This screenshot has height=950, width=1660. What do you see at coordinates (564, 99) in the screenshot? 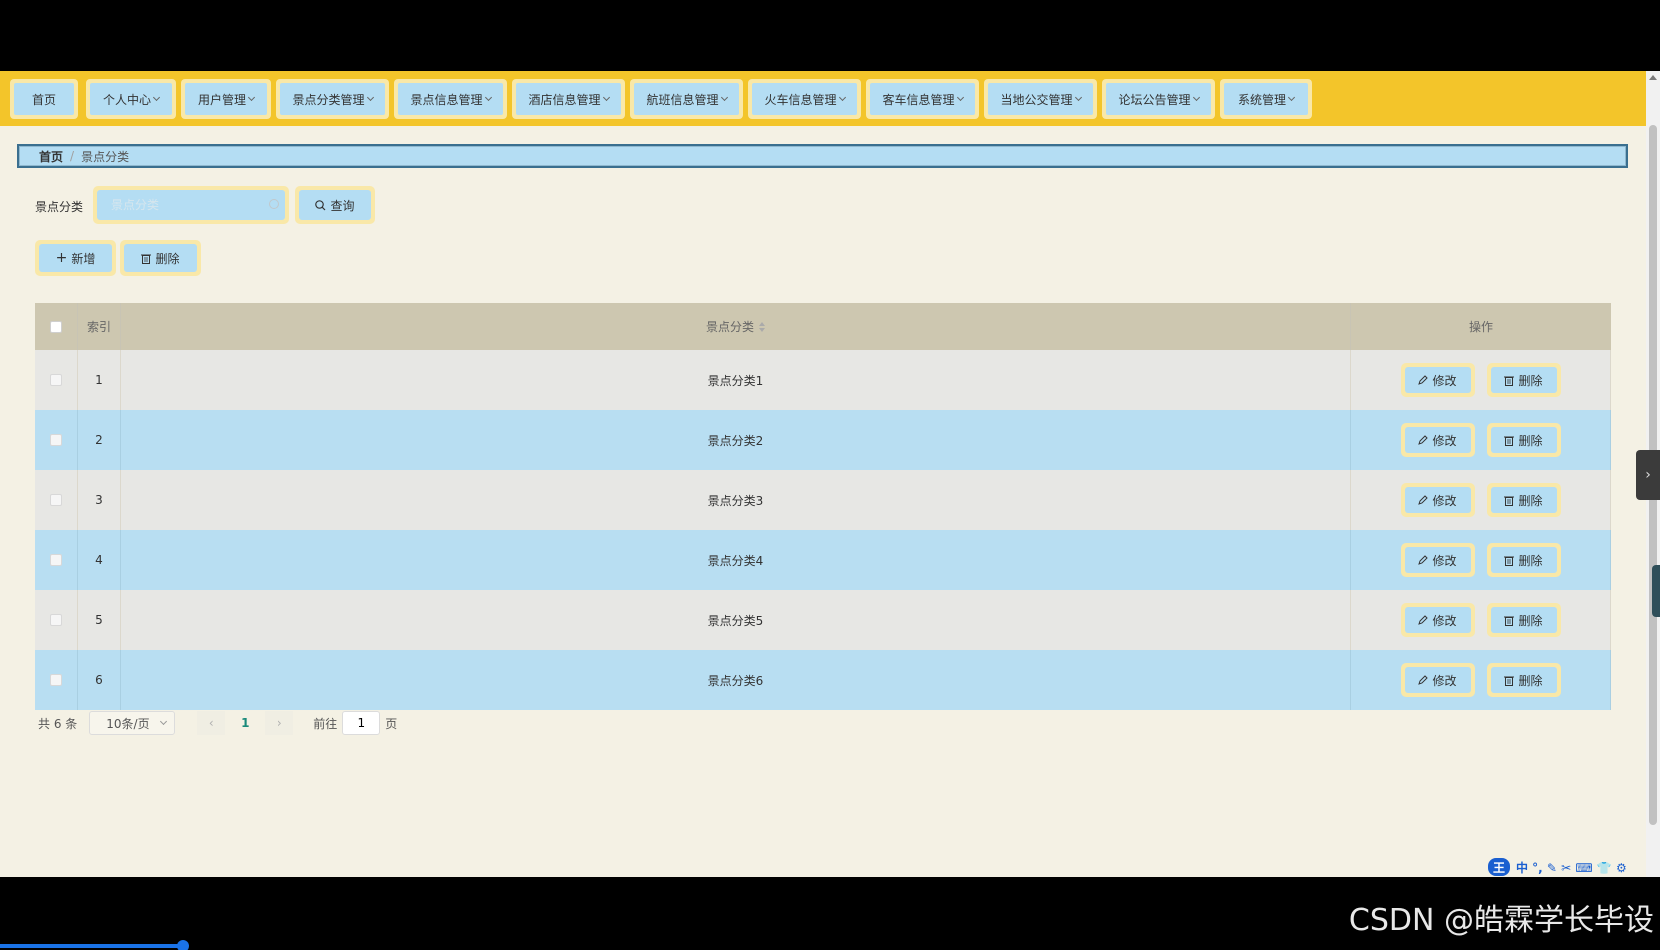
I see `nav-item-label: 酒店信息管理` at bounding box center [564, 99].